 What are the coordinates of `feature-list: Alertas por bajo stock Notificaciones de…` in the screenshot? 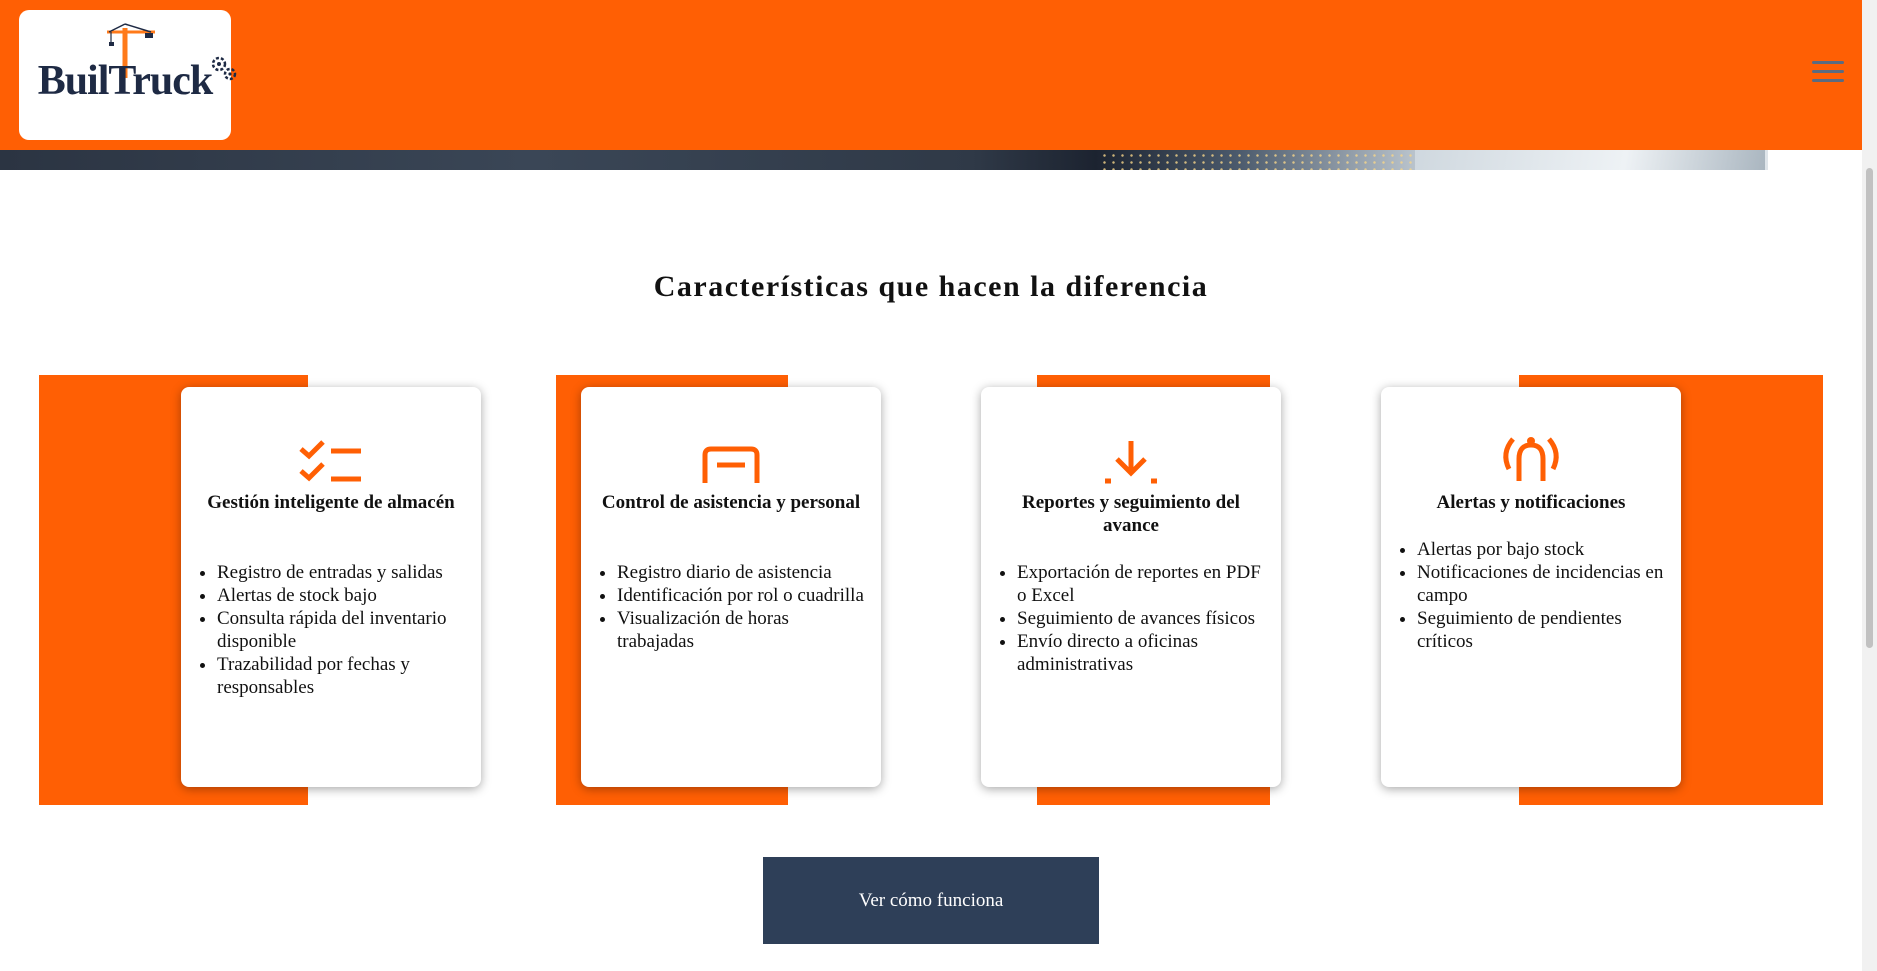 It's located at (1532, 595).